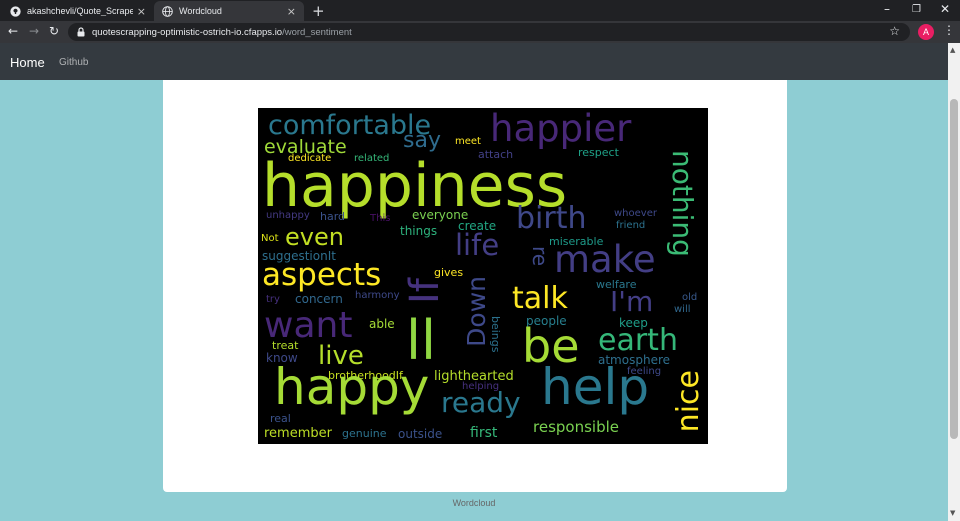 The image size is (960, 521). Describe the element at coordinates (598, 152) in the screenshot. I see `wordcloud-word: respect` at that location.